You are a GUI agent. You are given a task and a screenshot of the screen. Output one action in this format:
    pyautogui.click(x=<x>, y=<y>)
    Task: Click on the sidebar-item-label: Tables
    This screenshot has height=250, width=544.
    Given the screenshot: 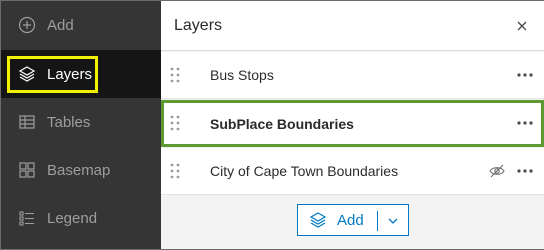 What is the action you would take?
    pyautogui.click(x=69, y=122)
    